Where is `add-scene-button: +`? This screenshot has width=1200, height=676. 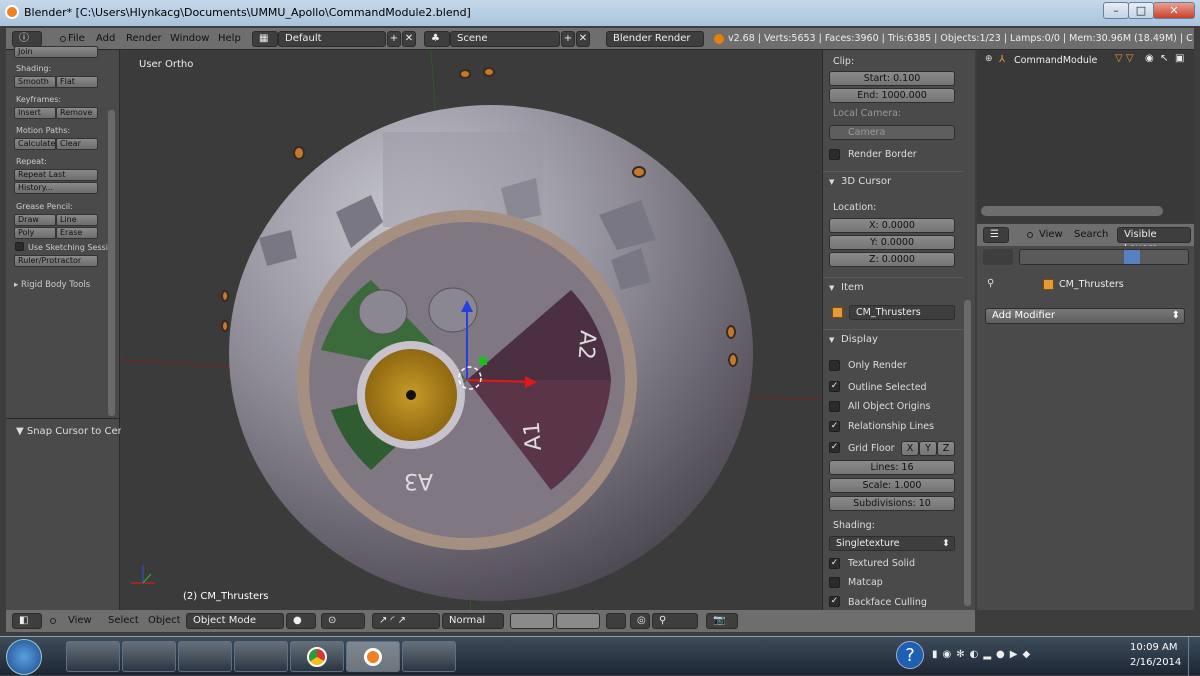
add-scene-button: + is located at coordinates (568, 39).